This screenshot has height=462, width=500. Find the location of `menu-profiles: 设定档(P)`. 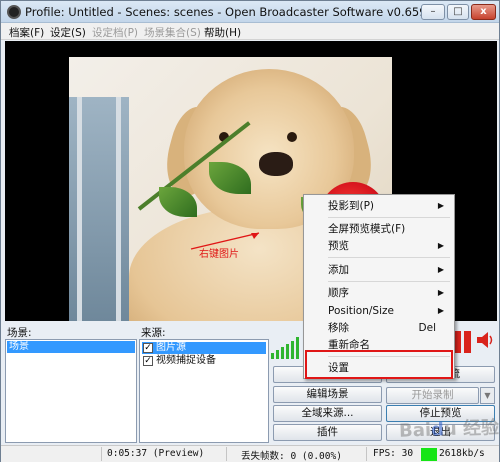

menu-profiles: 设定档(P) is located at coordinates (115, 32).